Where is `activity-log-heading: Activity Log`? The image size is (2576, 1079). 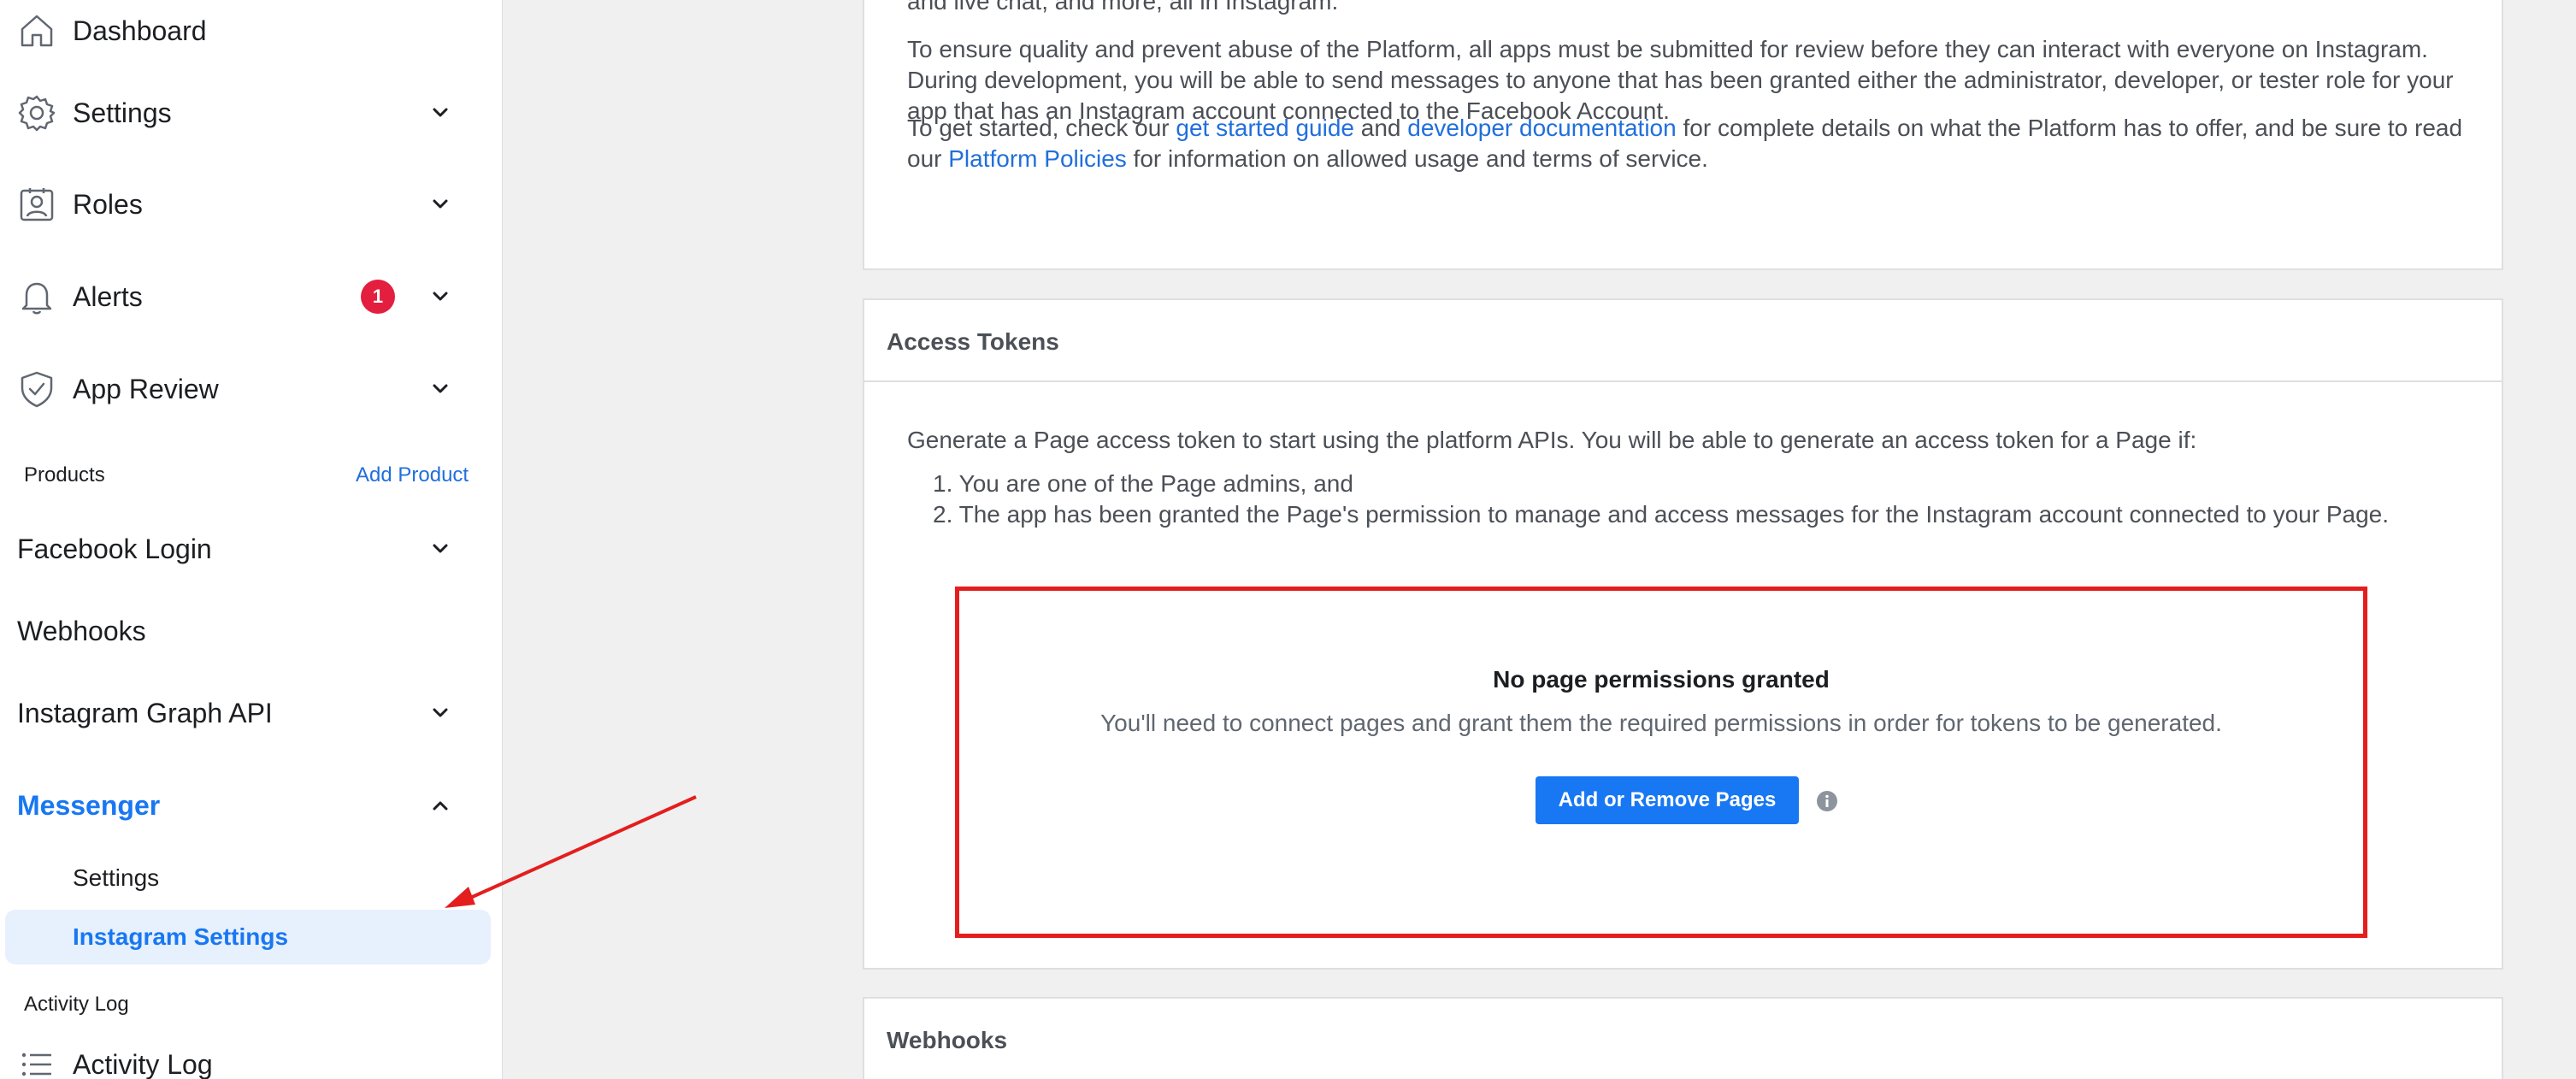
activity-log-heading: Activity Log is located at coordinates (76, 1005).